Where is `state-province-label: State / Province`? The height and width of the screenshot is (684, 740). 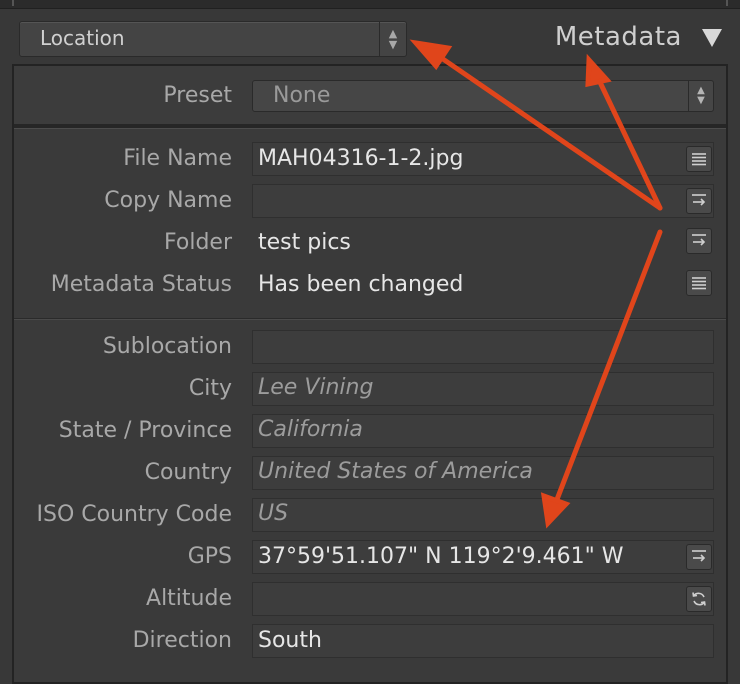 state-province-label: State / Province is located at coordinates (145, 430).